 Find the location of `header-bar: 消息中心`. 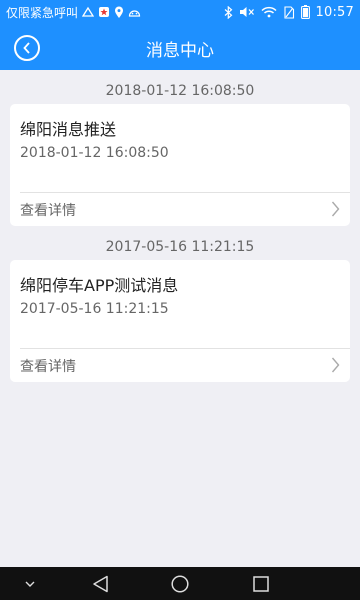

header-bar: 消息中心 is located at coordinates (180, 47).